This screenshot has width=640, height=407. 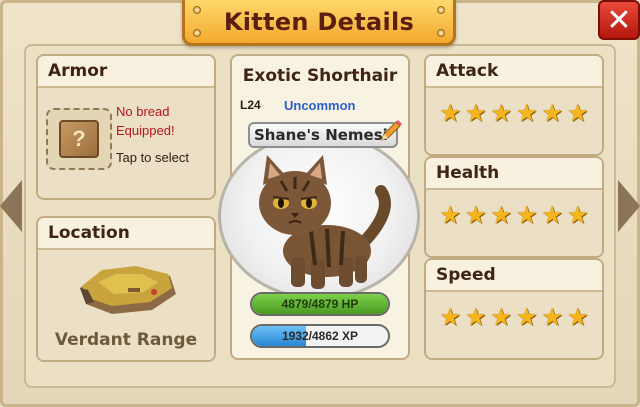 I want to click on pencil-icon, so click(x=391, y=131).